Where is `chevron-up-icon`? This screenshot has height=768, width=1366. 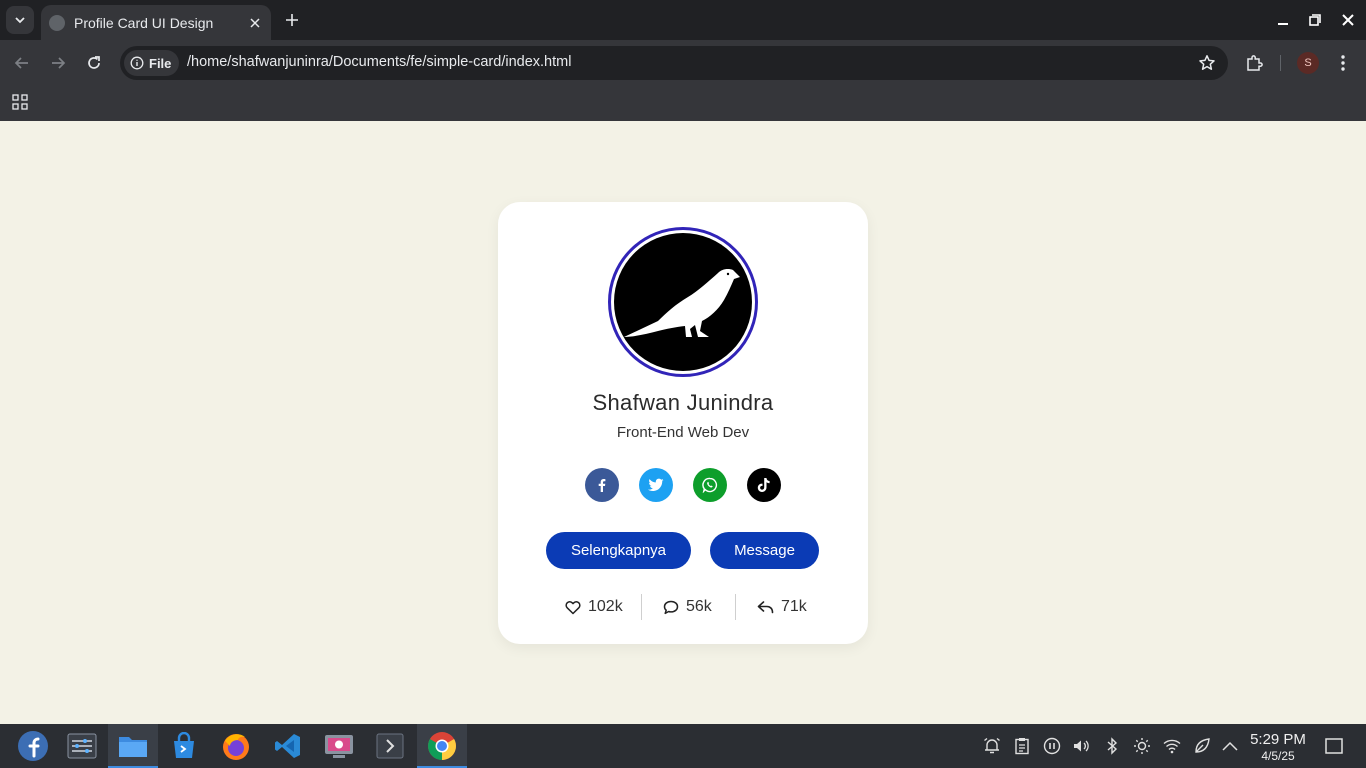
chevron-up-icon is located at coordinates (1230, 746).